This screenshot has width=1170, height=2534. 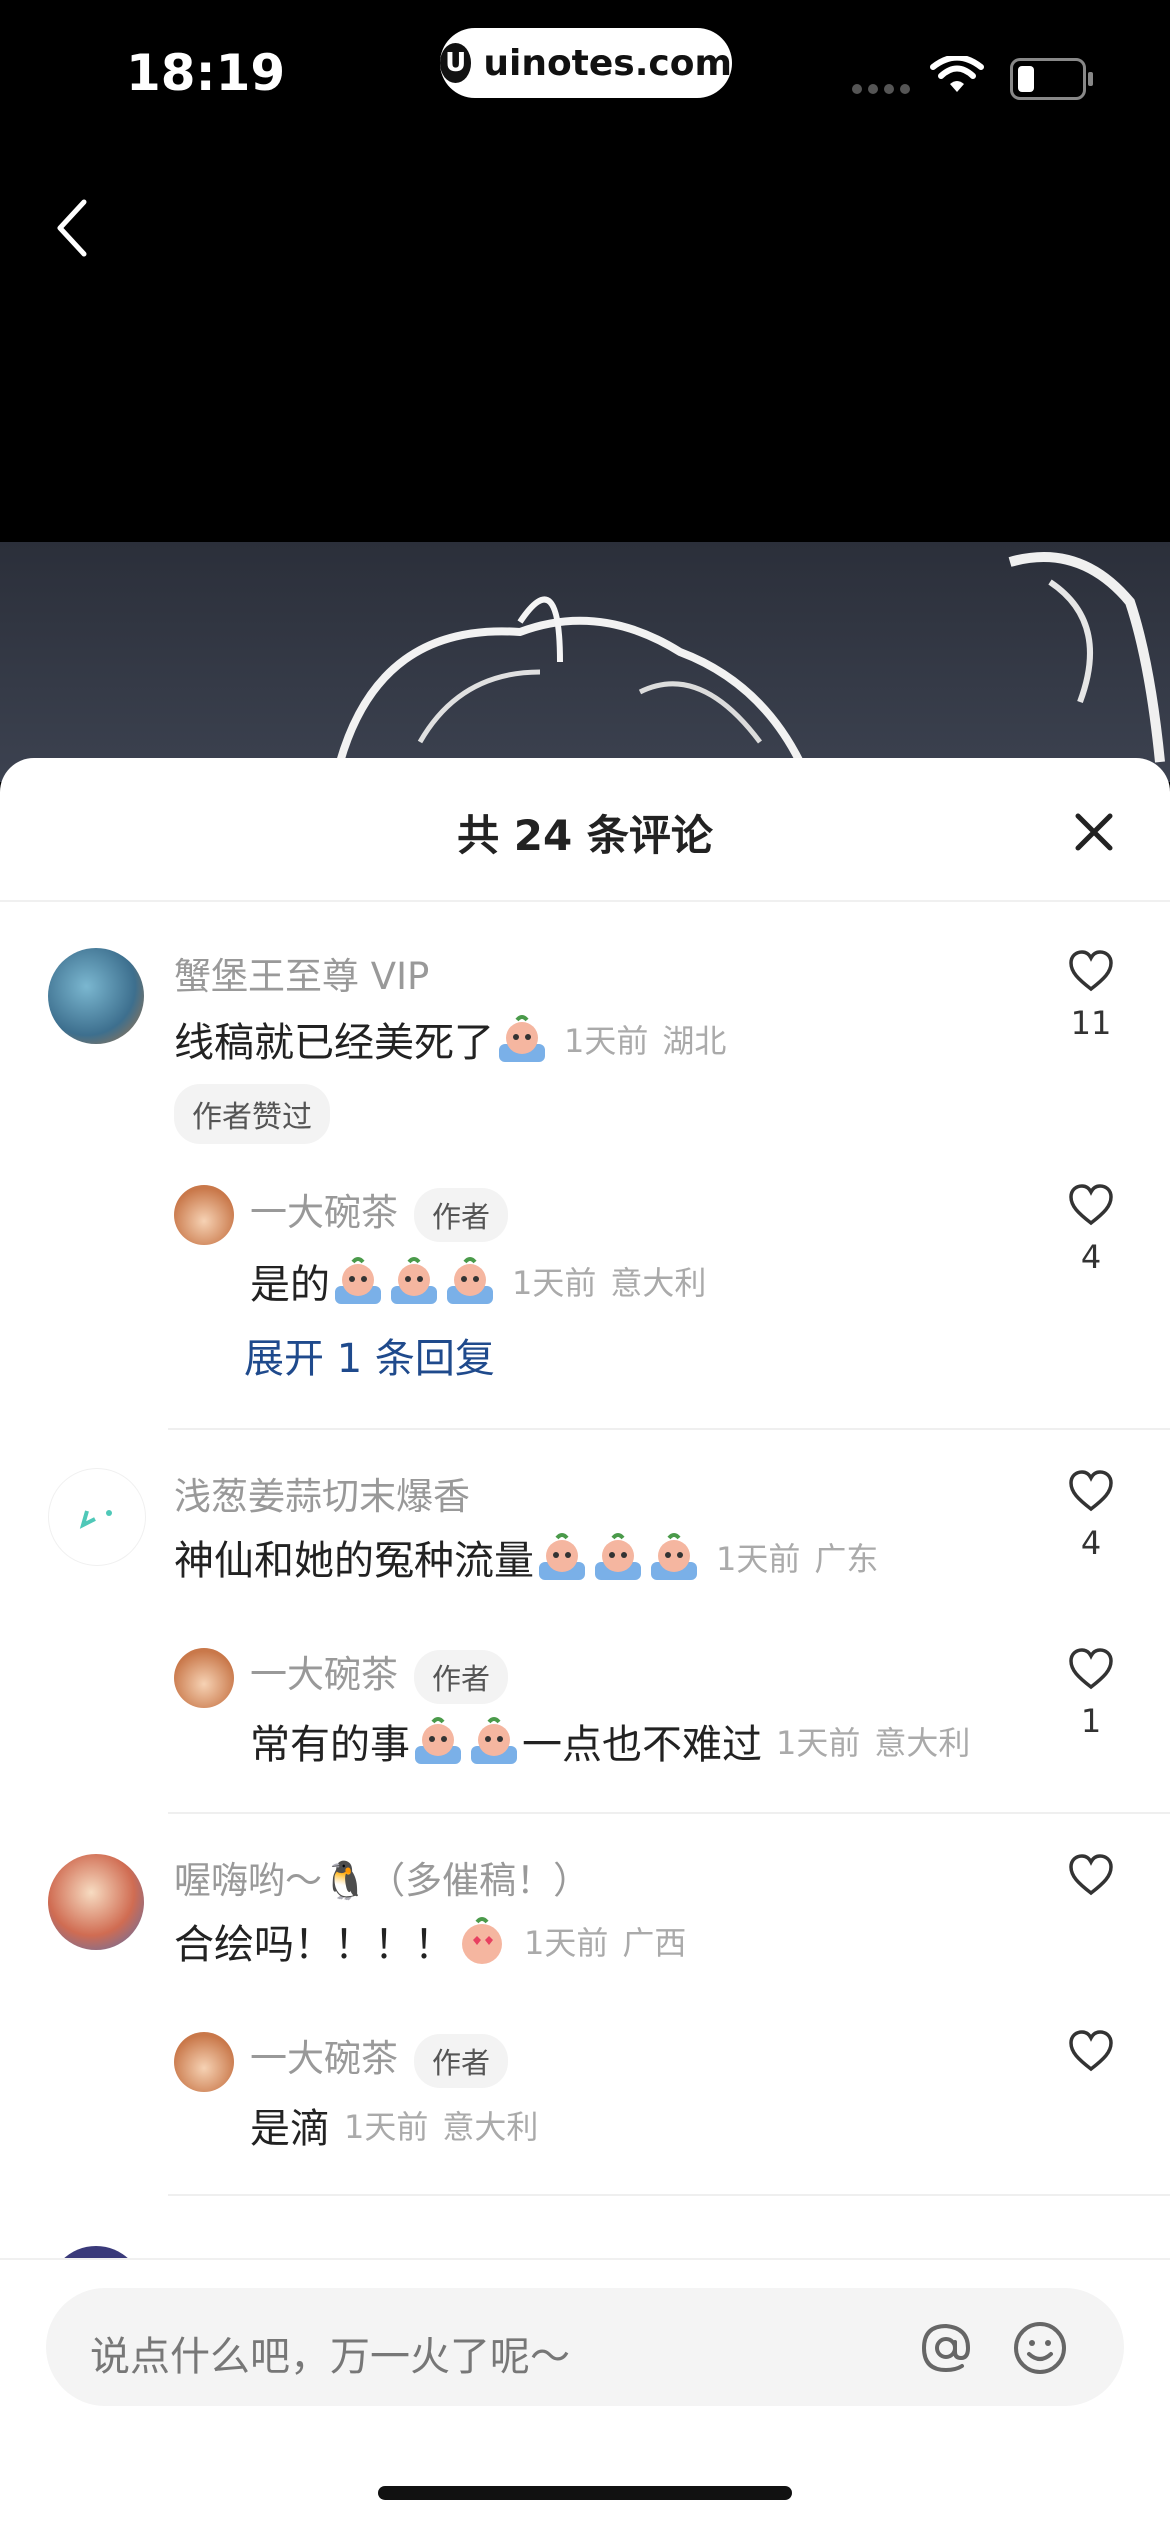 I want to click on sheet-title: 共 24 条评论, so click(x=585, y=835).